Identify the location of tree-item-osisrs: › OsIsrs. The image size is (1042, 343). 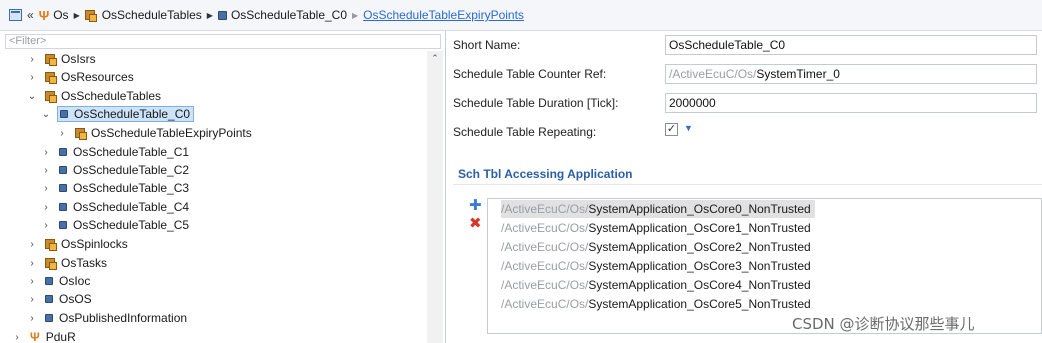
(61, 59).